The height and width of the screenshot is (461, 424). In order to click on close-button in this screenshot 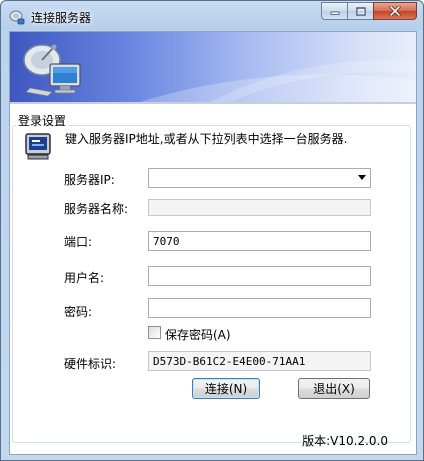, I will do `click(395, 11)`.